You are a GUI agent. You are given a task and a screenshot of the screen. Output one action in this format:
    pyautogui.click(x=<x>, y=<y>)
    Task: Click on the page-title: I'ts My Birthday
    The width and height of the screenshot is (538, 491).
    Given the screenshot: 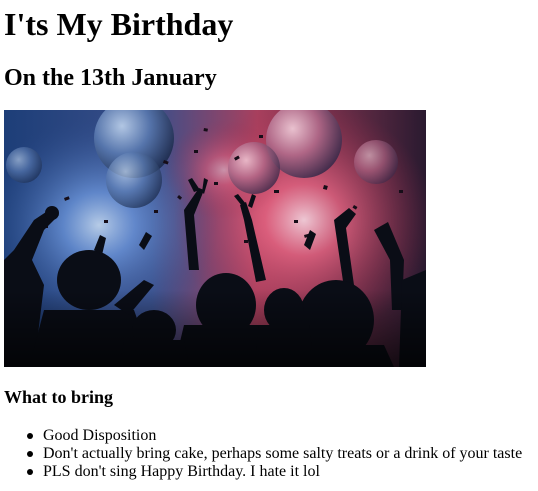 What is the action you would take?
    pyautogui.click(x=119, y=24)
    